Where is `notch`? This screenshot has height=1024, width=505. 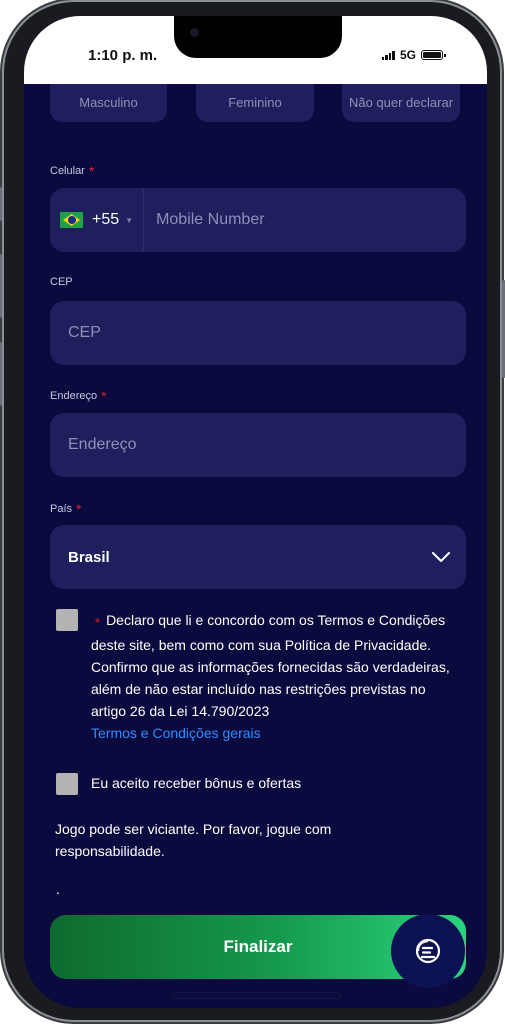 notch is located at coordinates (258, 37).